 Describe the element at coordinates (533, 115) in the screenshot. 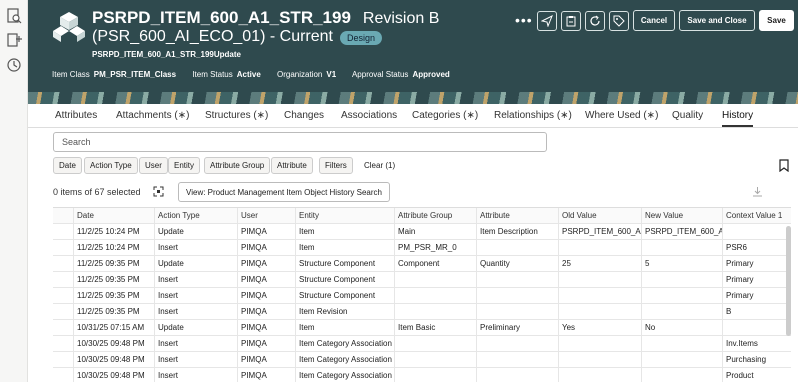

I see `tab-relationships: Relationships (∗)` at that location.